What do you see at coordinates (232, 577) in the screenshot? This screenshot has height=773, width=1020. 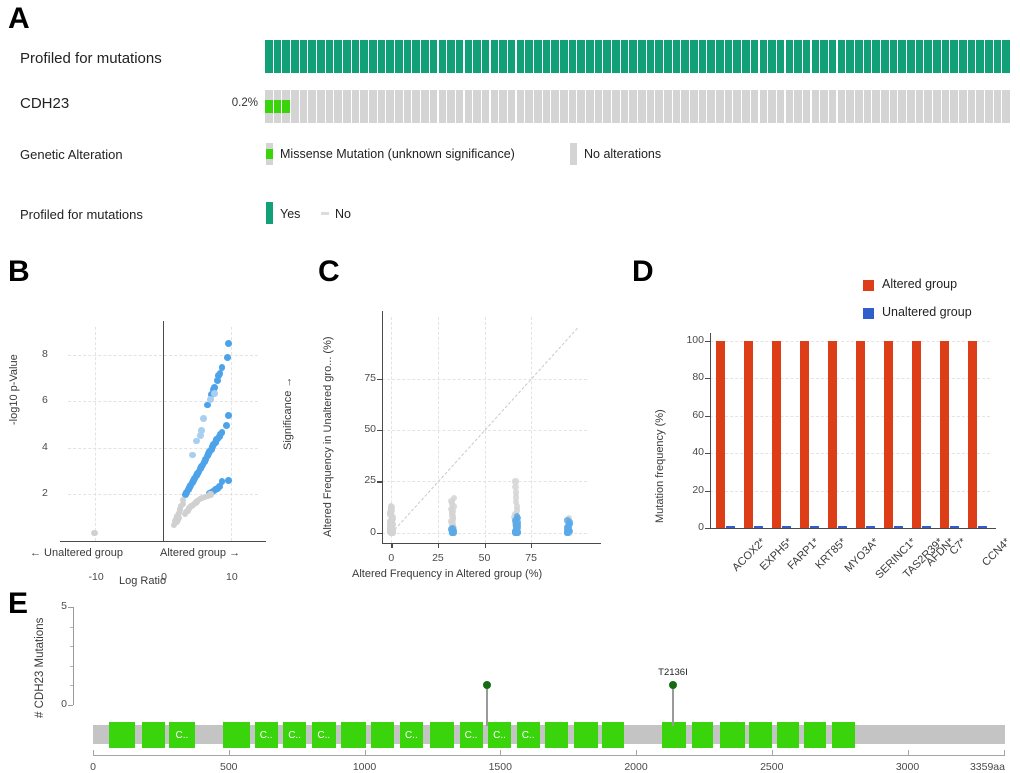 I see `volcano-xtick-label: 10` at bounding box center [232, 577].